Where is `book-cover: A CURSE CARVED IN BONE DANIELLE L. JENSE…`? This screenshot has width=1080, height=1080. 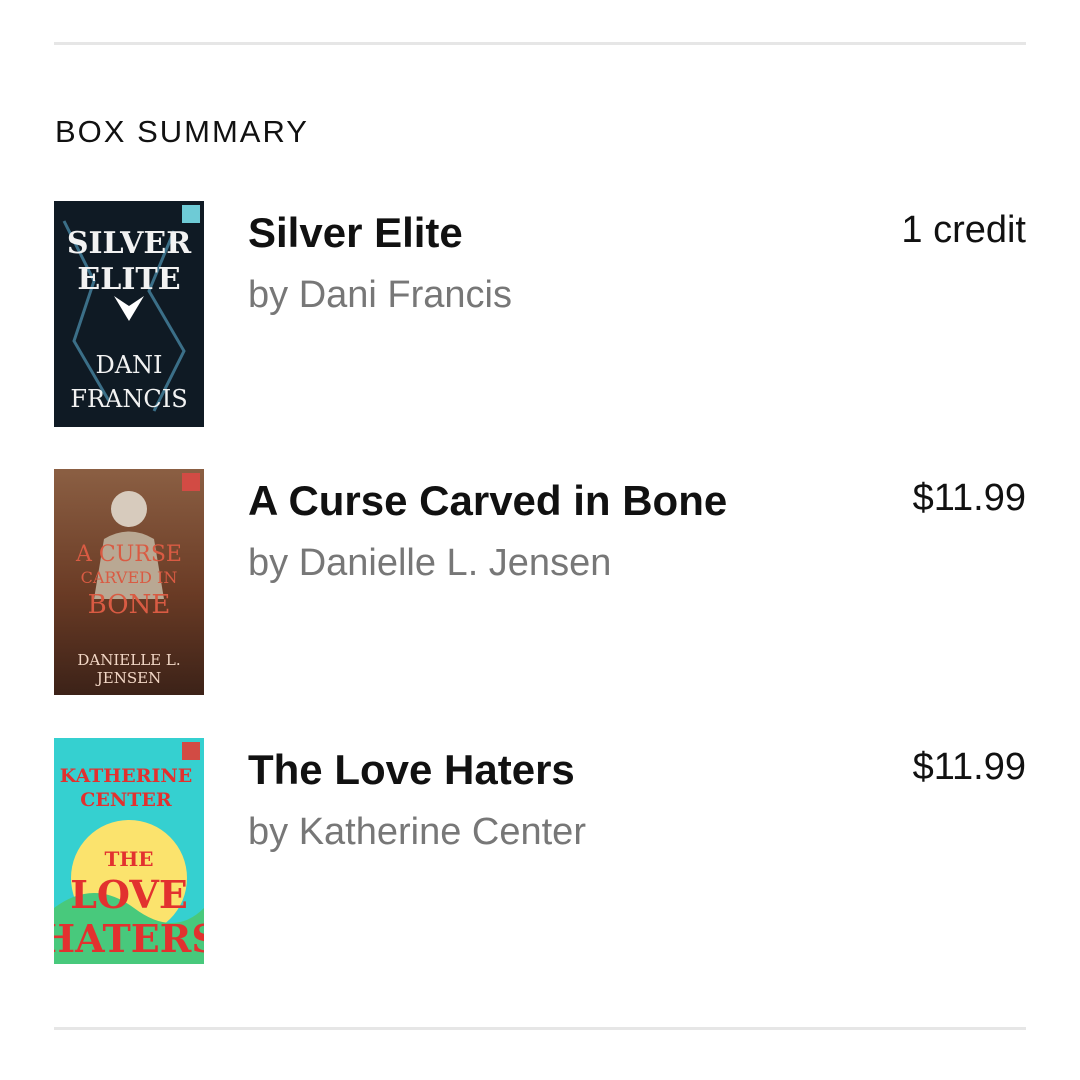
book-cover: A CURSE CARVED IN BONE DANIELLE L. JENSE… is located at coordinates (129, 582).